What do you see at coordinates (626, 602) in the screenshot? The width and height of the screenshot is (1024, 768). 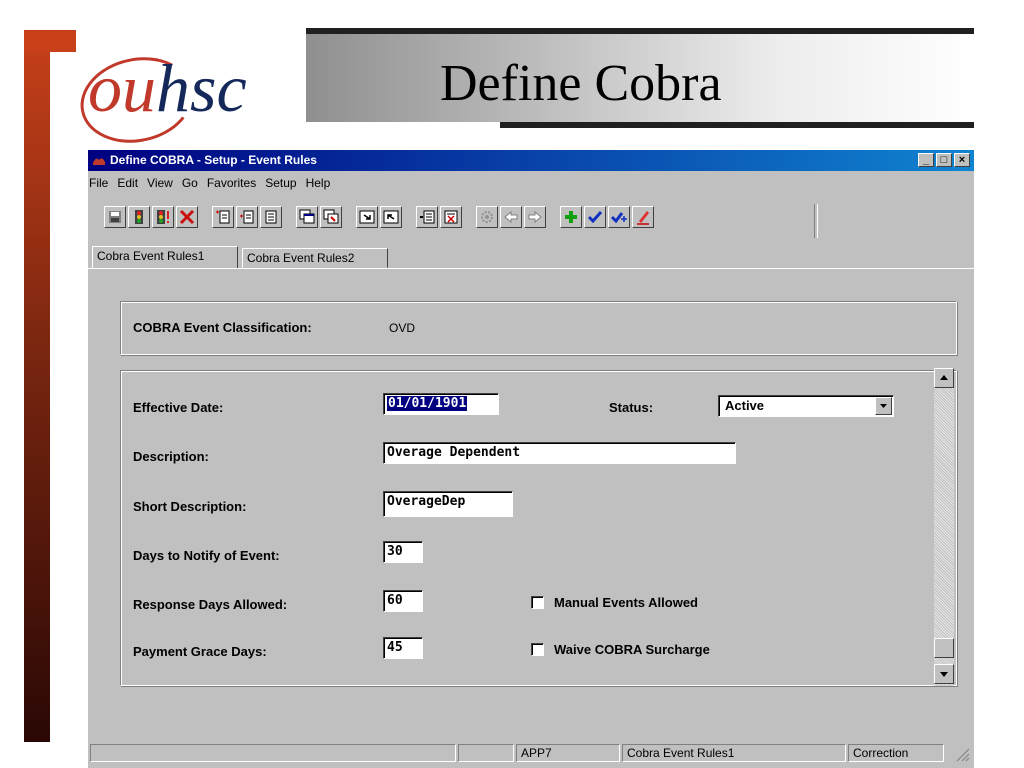 I see `manual-events-label: Manual Events Allowed` at bounding box center [626, 602].